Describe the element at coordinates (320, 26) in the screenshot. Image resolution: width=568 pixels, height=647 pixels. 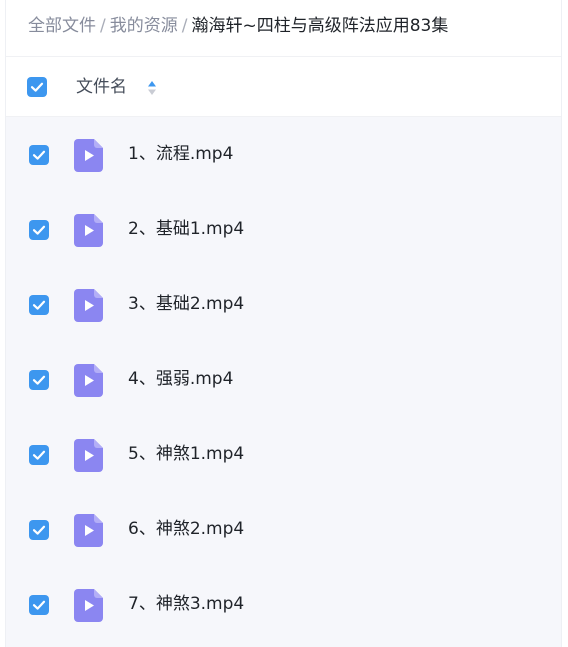
I see `breadcrumb-current-folder: 瀚海轩~四柱与高级阵法应用83集` at that location.